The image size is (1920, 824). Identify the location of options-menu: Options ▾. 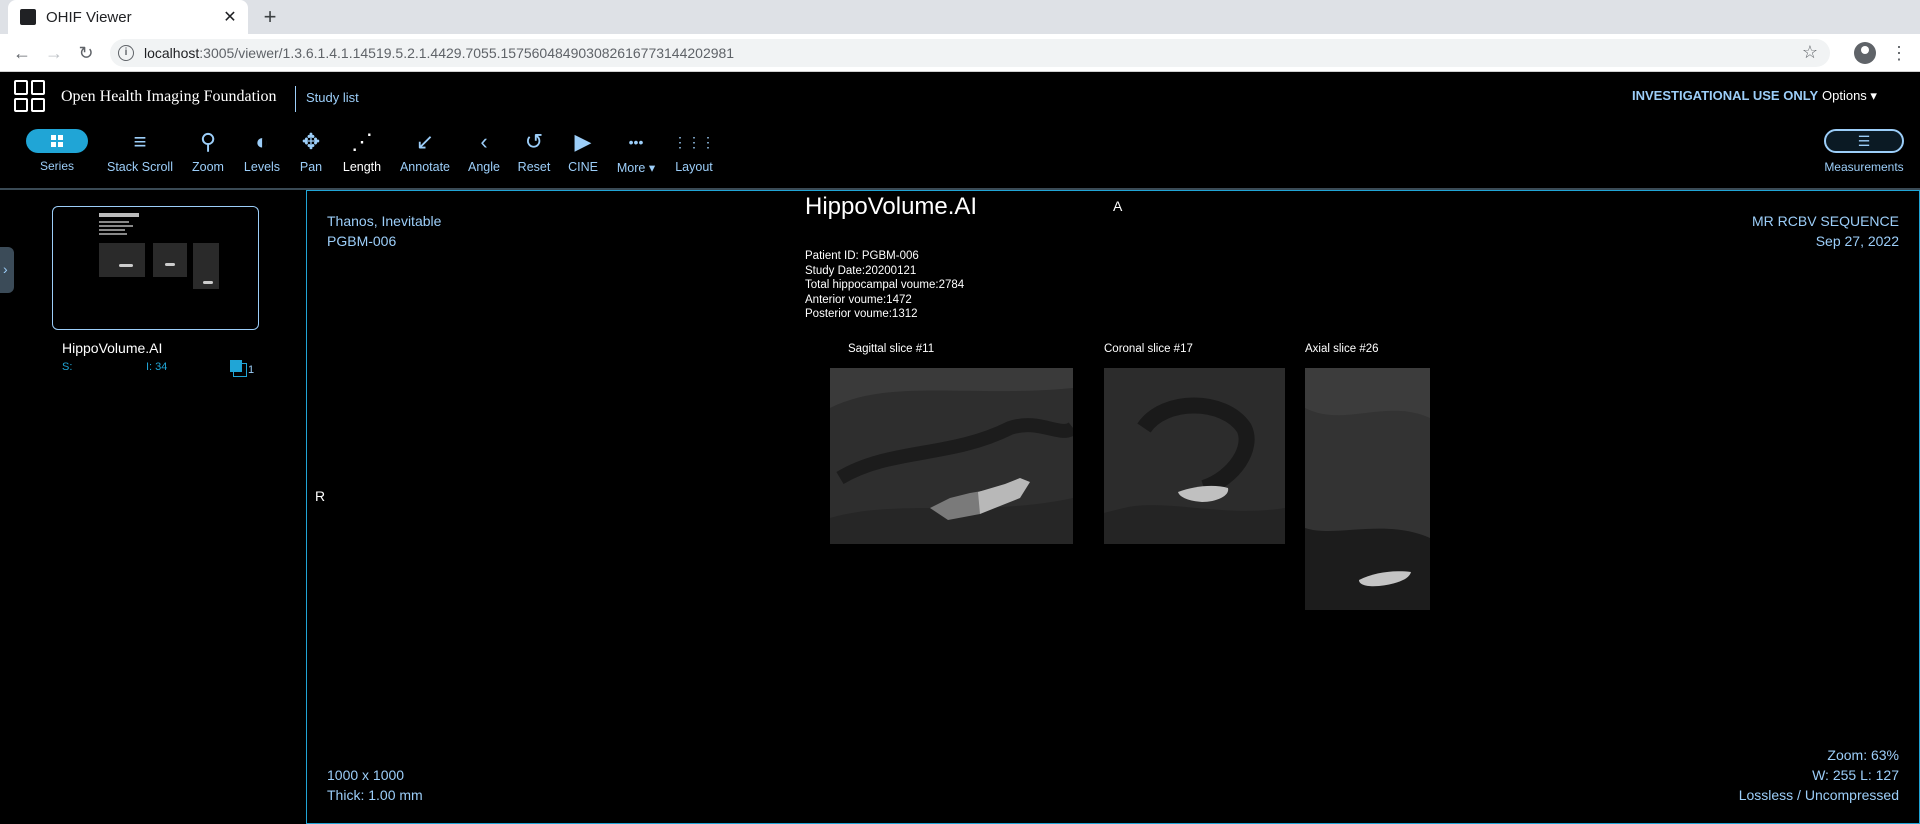
(1849, 96).